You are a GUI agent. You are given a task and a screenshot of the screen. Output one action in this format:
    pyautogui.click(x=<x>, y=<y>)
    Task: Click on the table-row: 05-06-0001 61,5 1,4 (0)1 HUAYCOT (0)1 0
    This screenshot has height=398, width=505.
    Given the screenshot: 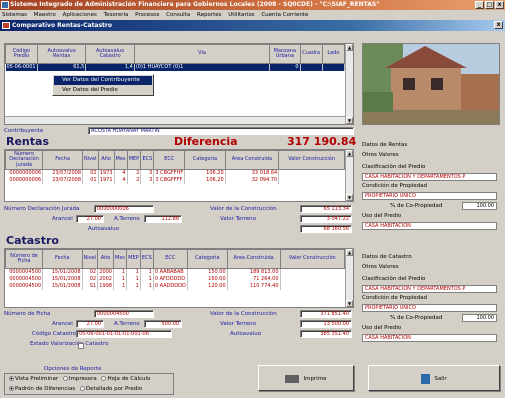 What is the action you would take?
    pyautogui.click(x=175, y=67)
    